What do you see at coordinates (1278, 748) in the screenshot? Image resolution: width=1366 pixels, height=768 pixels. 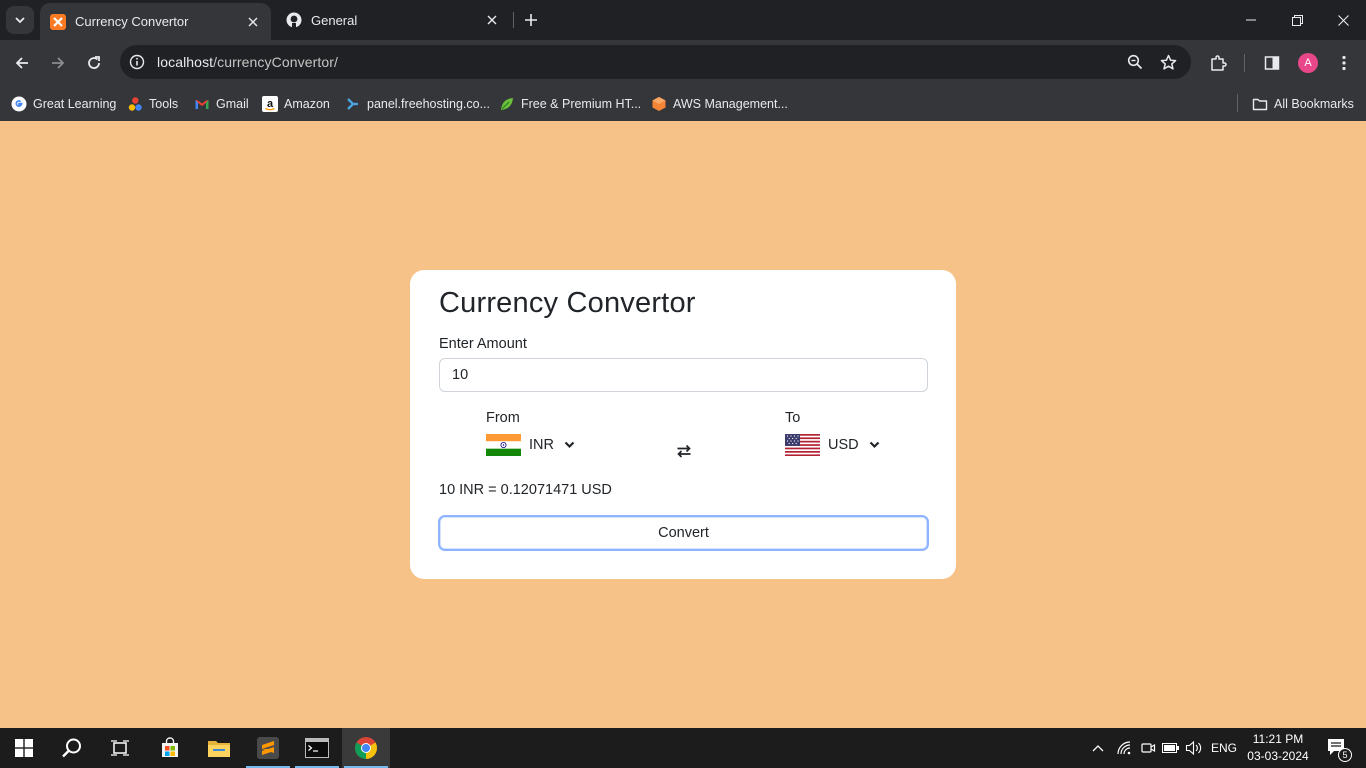 I see `clock: 11:21 PM 03-03-2024` at bounding box center [1278, 748].